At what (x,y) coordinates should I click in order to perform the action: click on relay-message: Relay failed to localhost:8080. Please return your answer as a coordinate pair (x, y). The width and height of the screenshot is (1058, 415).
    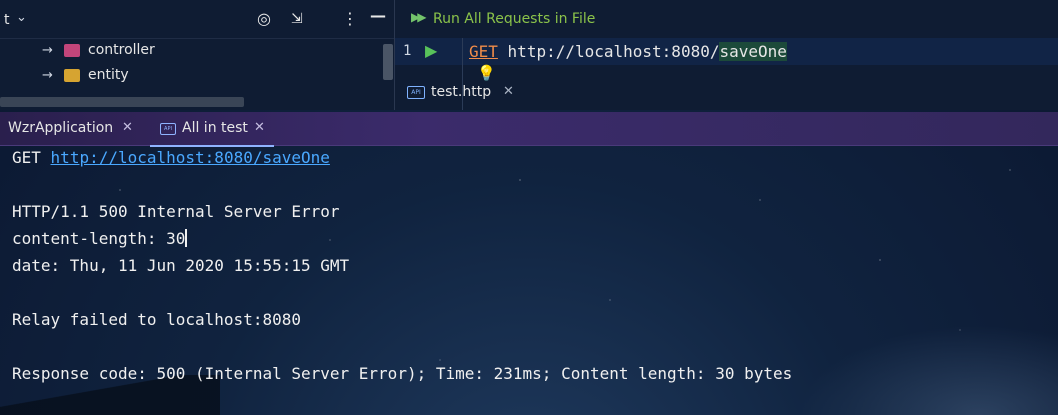
    Looking at the image, I should click on (156, 319).